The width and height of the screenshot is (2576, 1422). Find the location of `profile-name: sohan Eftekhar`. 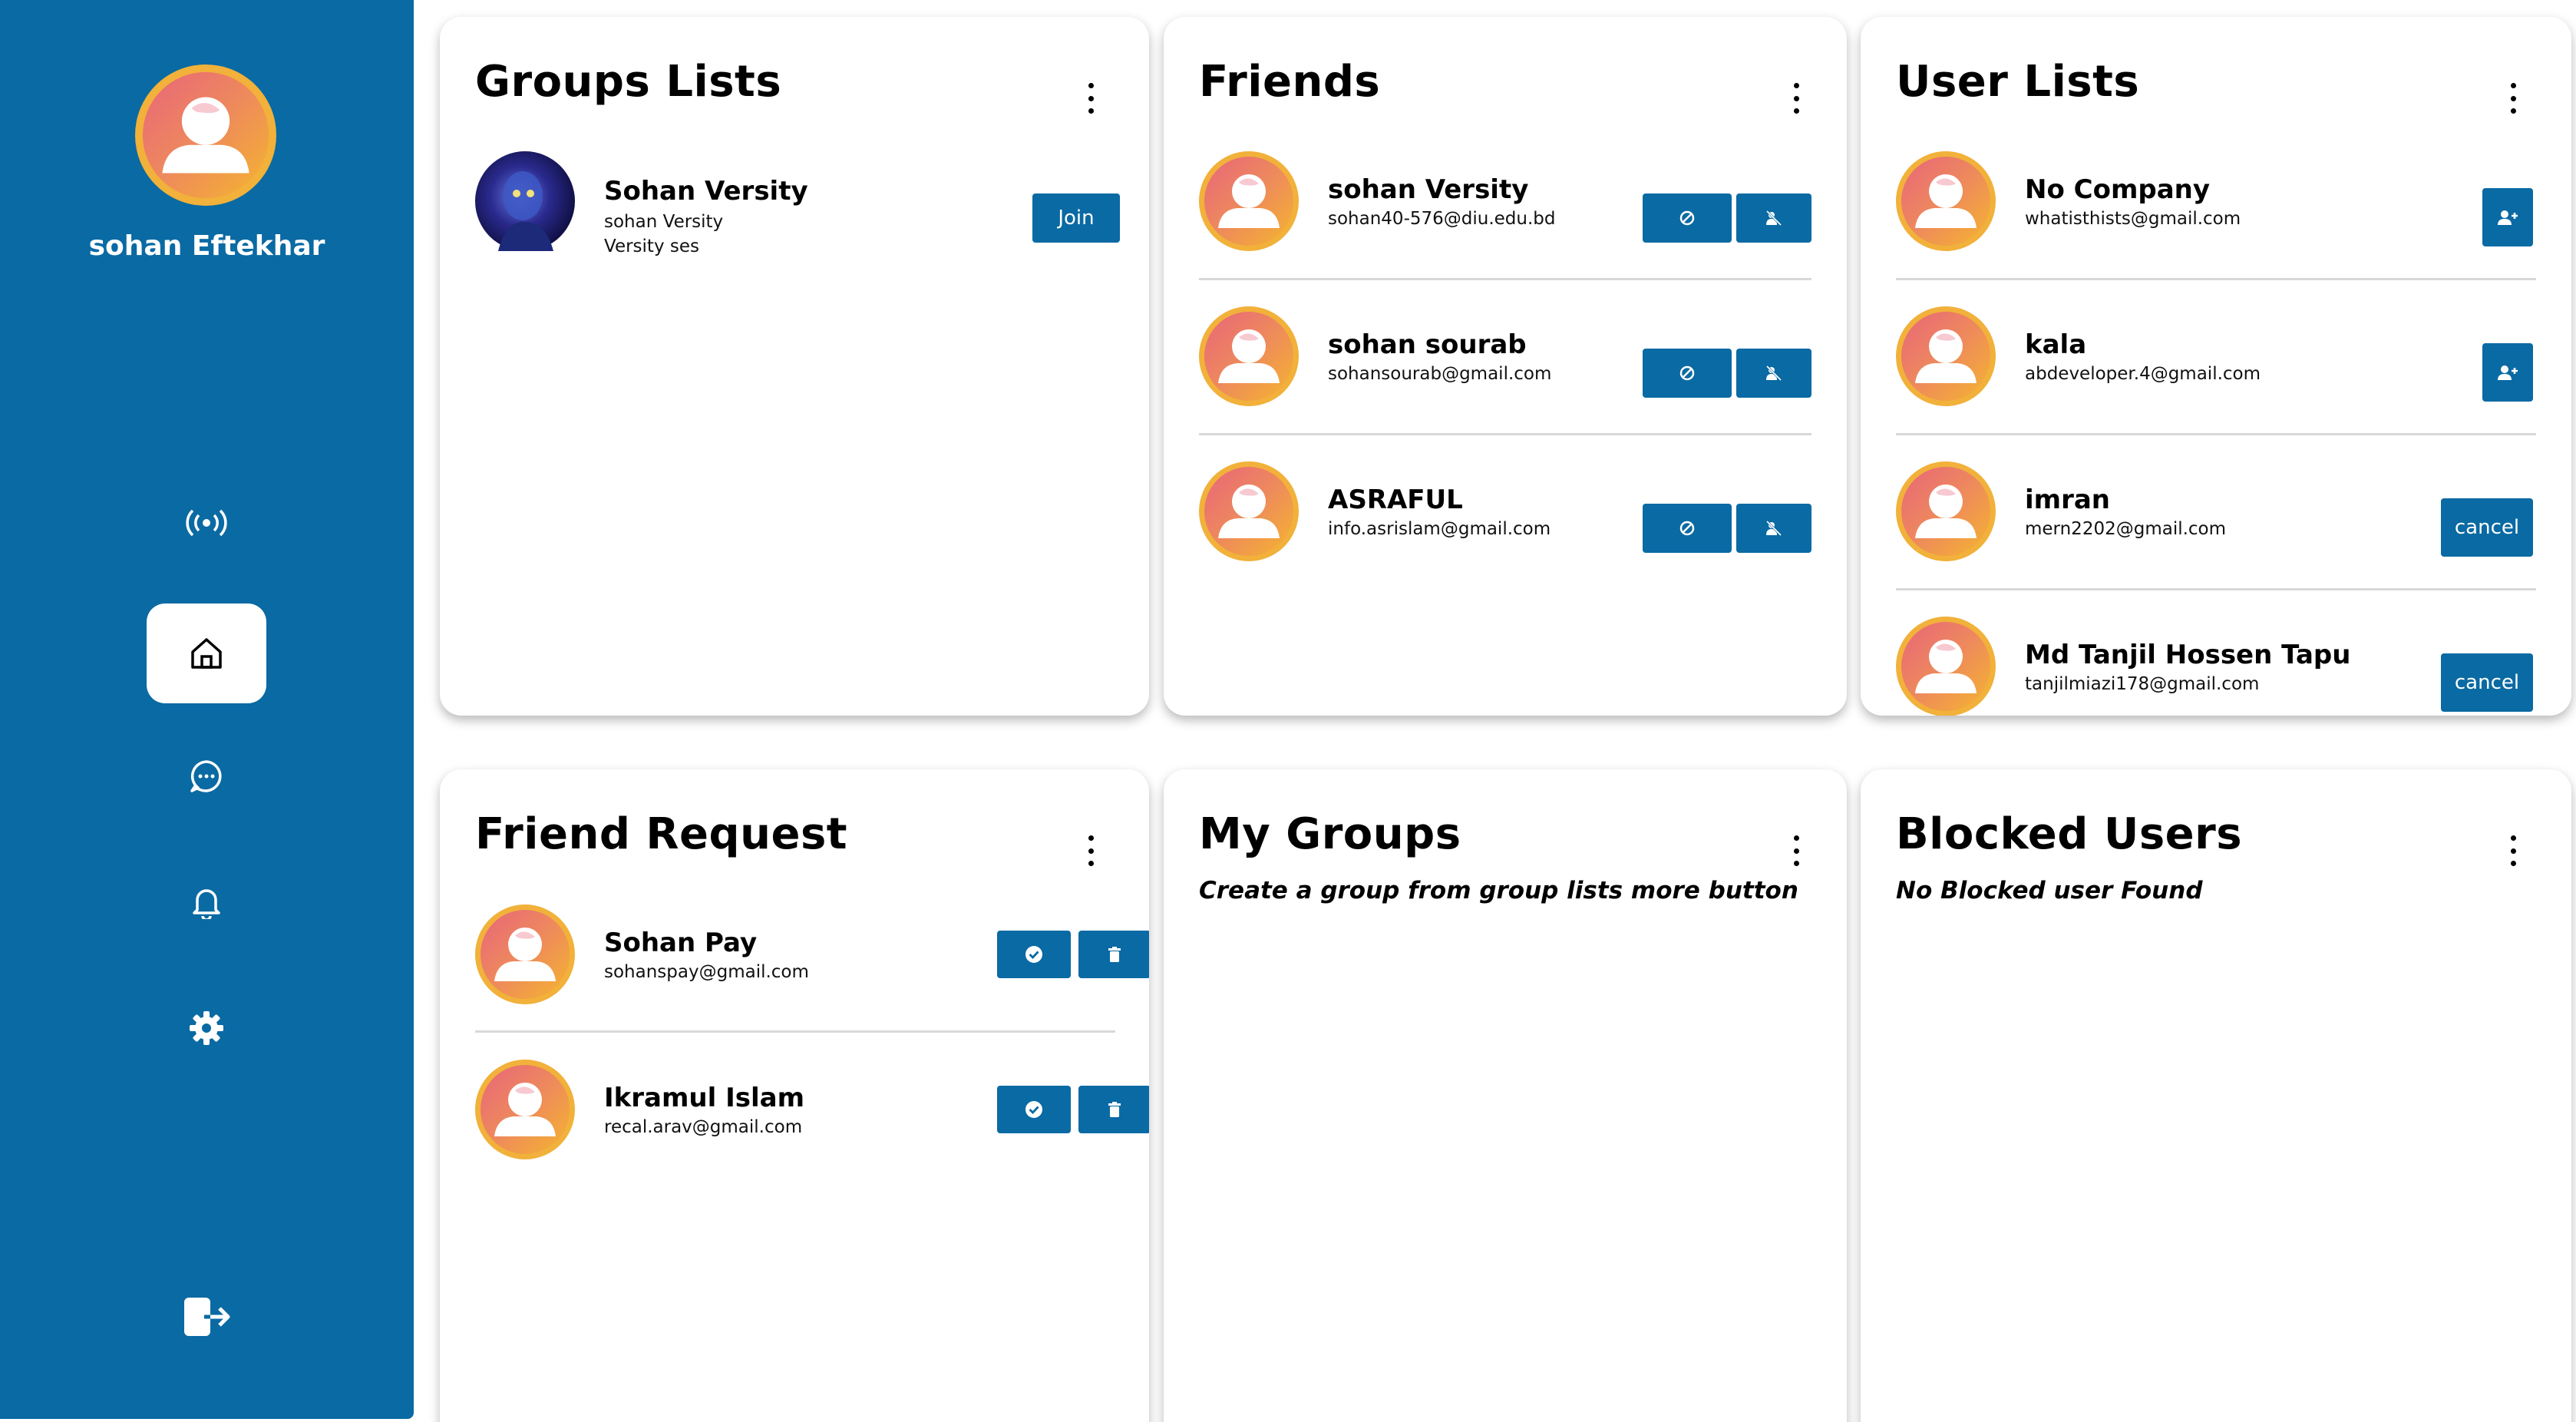

profile-name: sohan Eftekhar is located at coordinates (206, 246).